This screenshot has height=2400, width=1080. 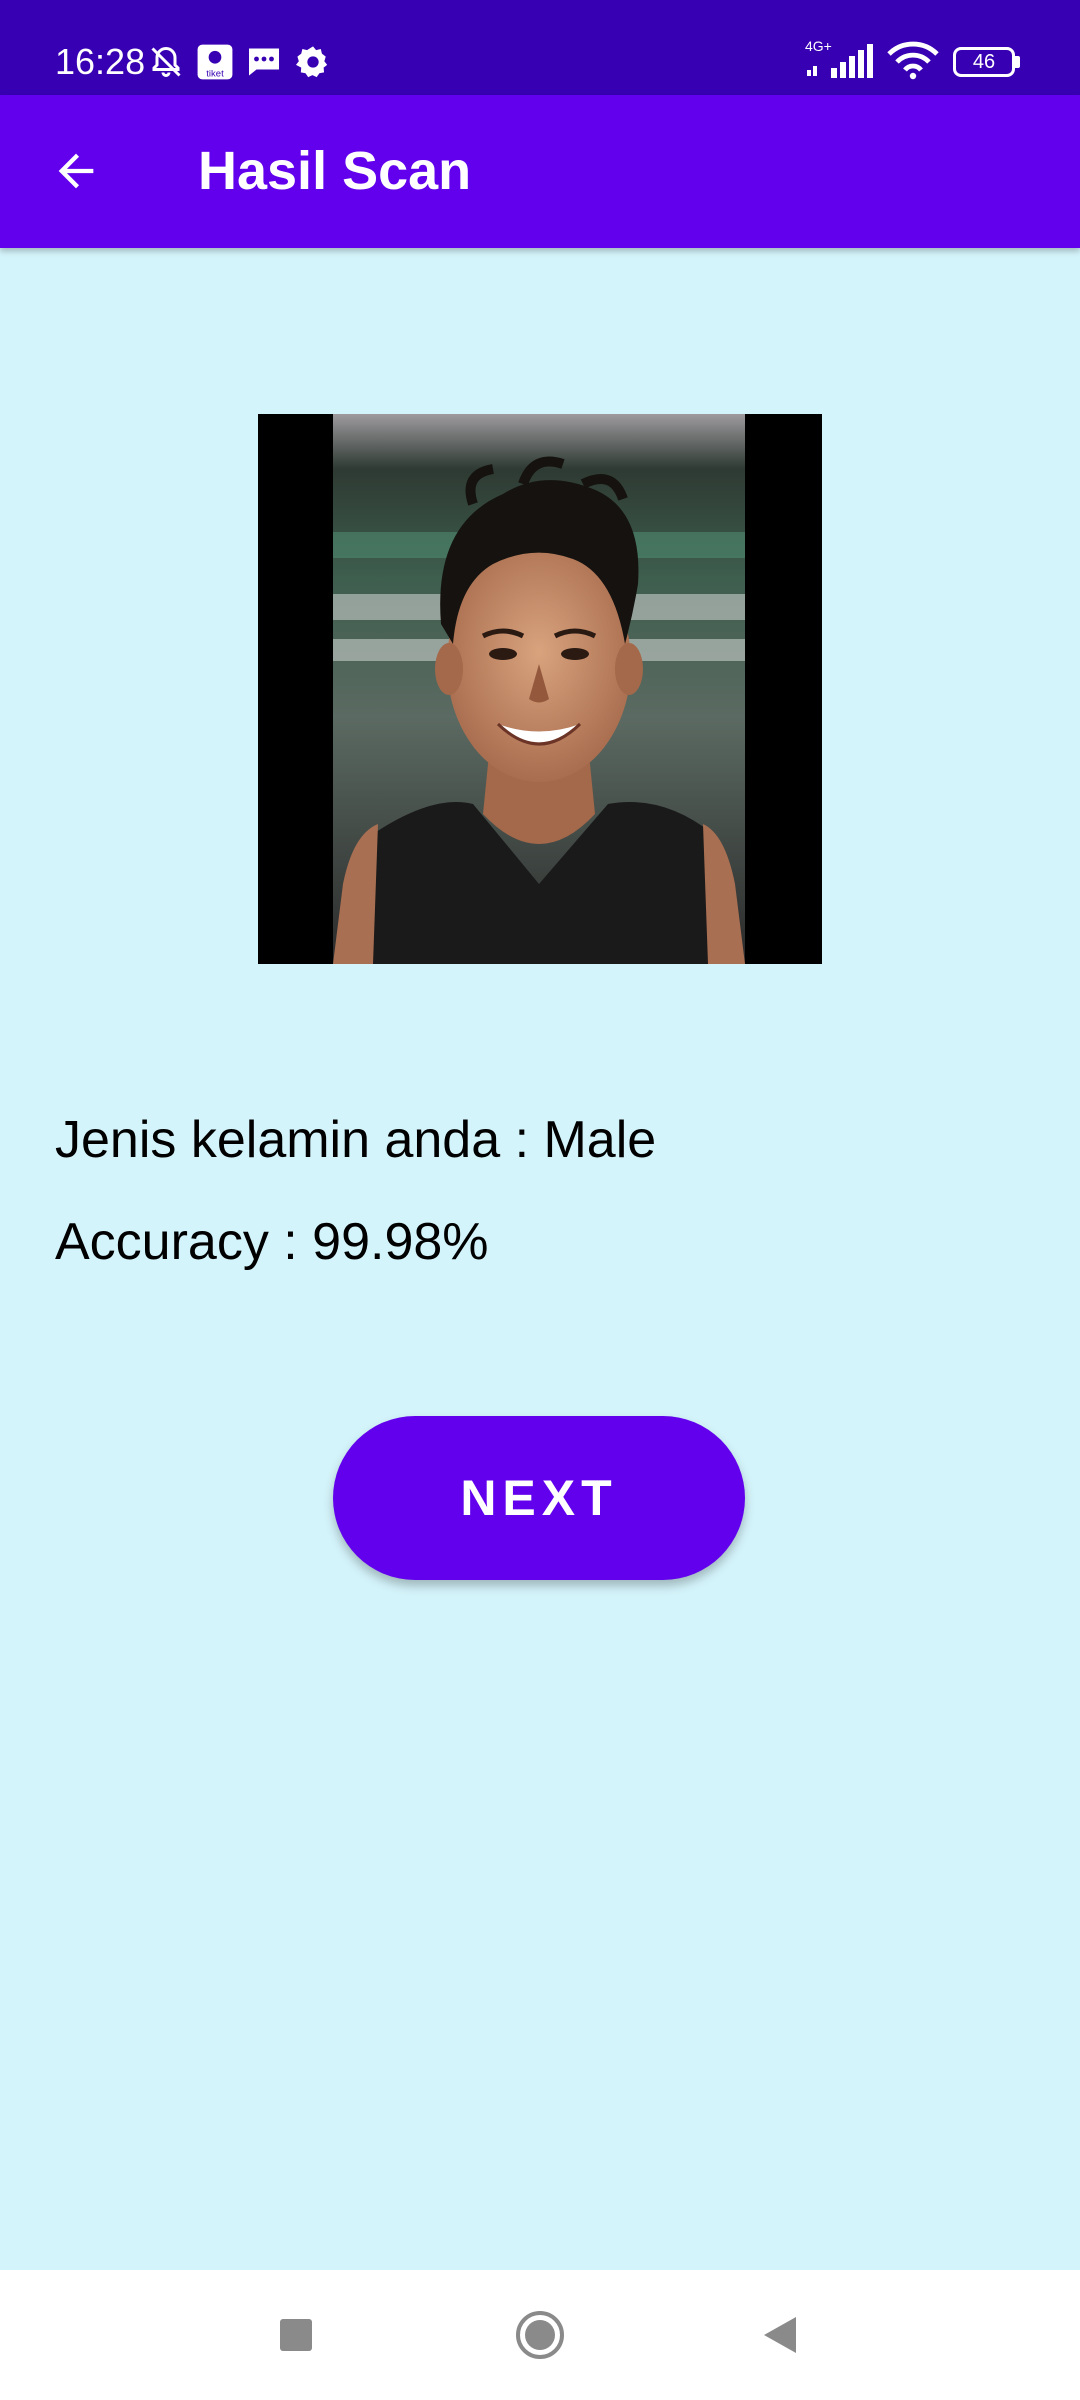 What do you see at coordinates (100, 61) in the screenshot?
I see `status-time: 16:28` at bounding box center [100, 61].